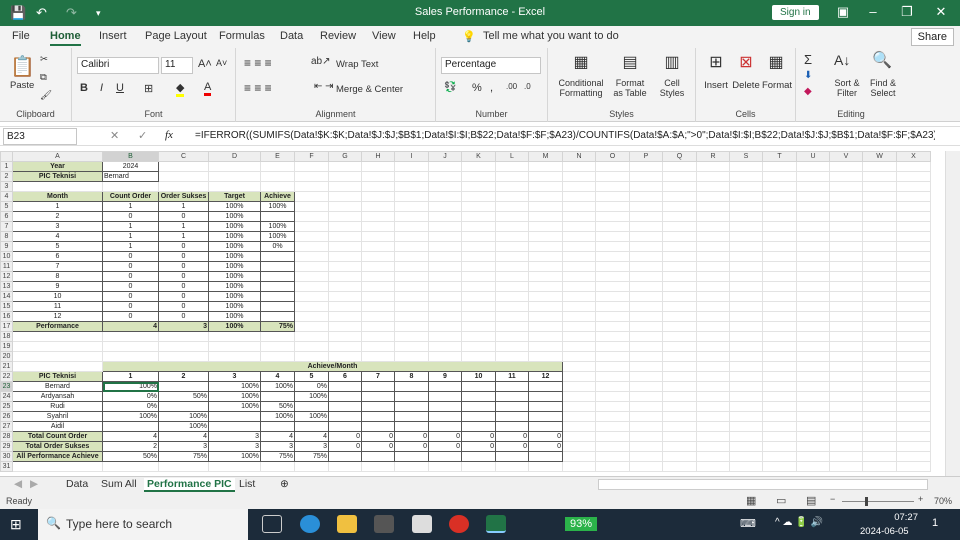 The height and width of the screenshot is (540, 960). What do you see at coordinates (646, 366) in the screenshot?
I see `cell-p21` at bounding box center [646, 366].